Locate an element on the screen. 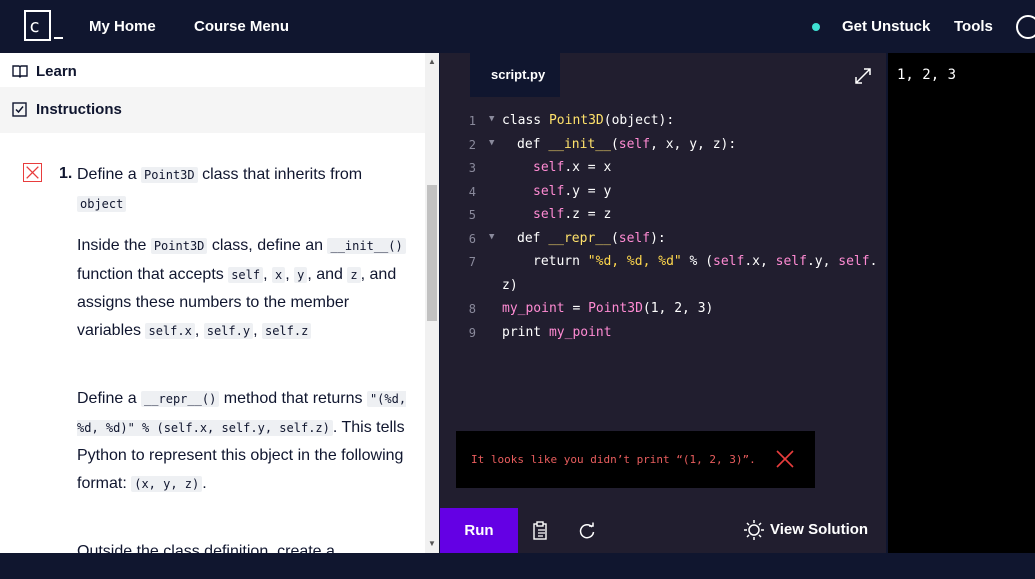 This screenshot has height=579, width=1035. code-text: my_point = Point3D(1, 2, 3) is located at coordinates (607, 308).